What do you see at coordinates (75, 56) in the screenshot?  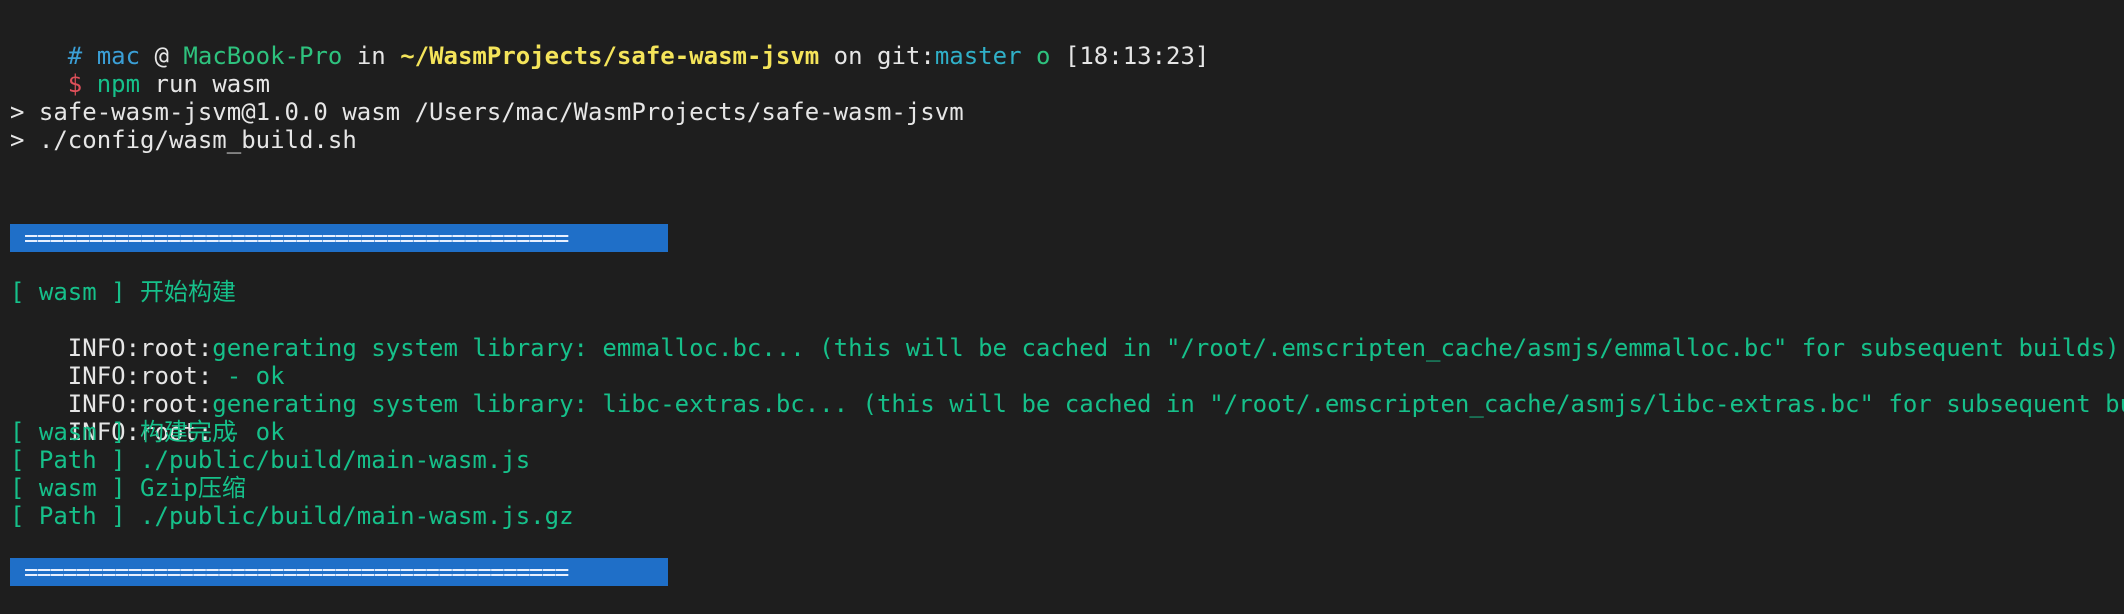 I see `prompt-hash: #` at bounding box center [75, 56].